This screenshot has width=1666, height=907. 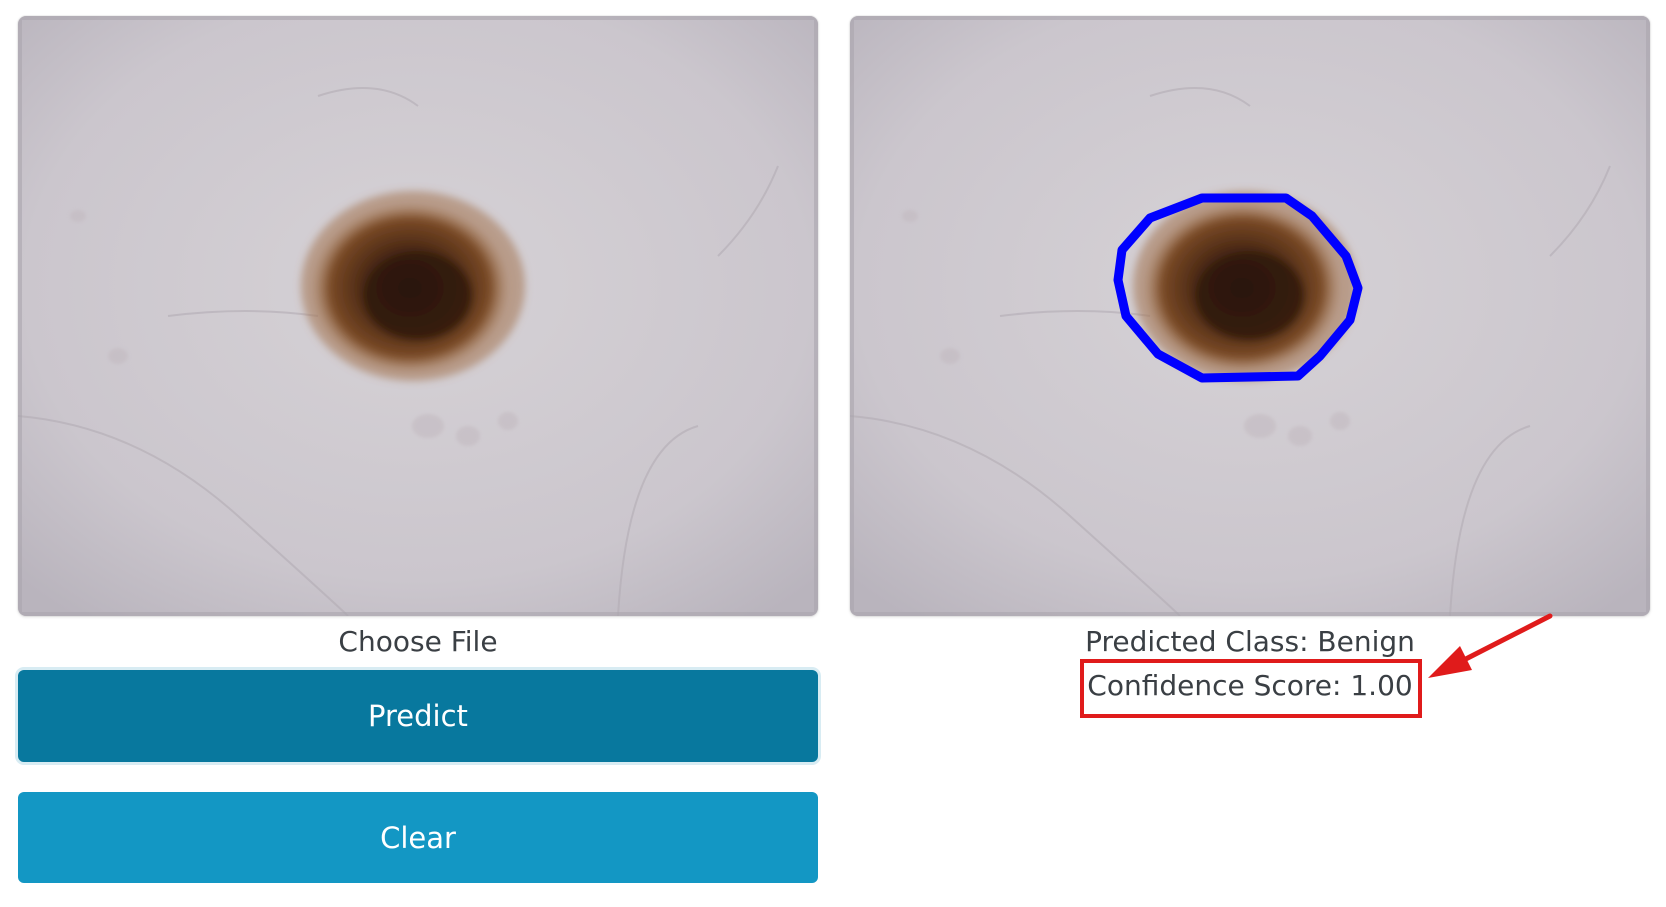 I want to click on annotation-highlight-box, so click(x=1251, y=688).